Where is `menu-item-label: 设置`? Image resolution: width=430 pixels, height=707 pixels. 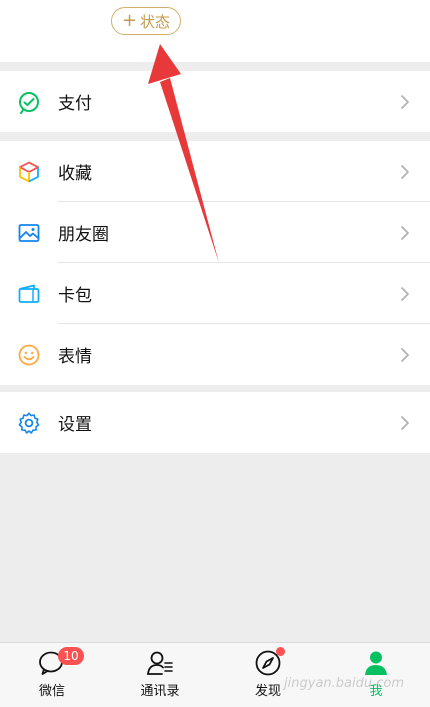
menu-item-label: 设置 is located at coordinates (75, 425).